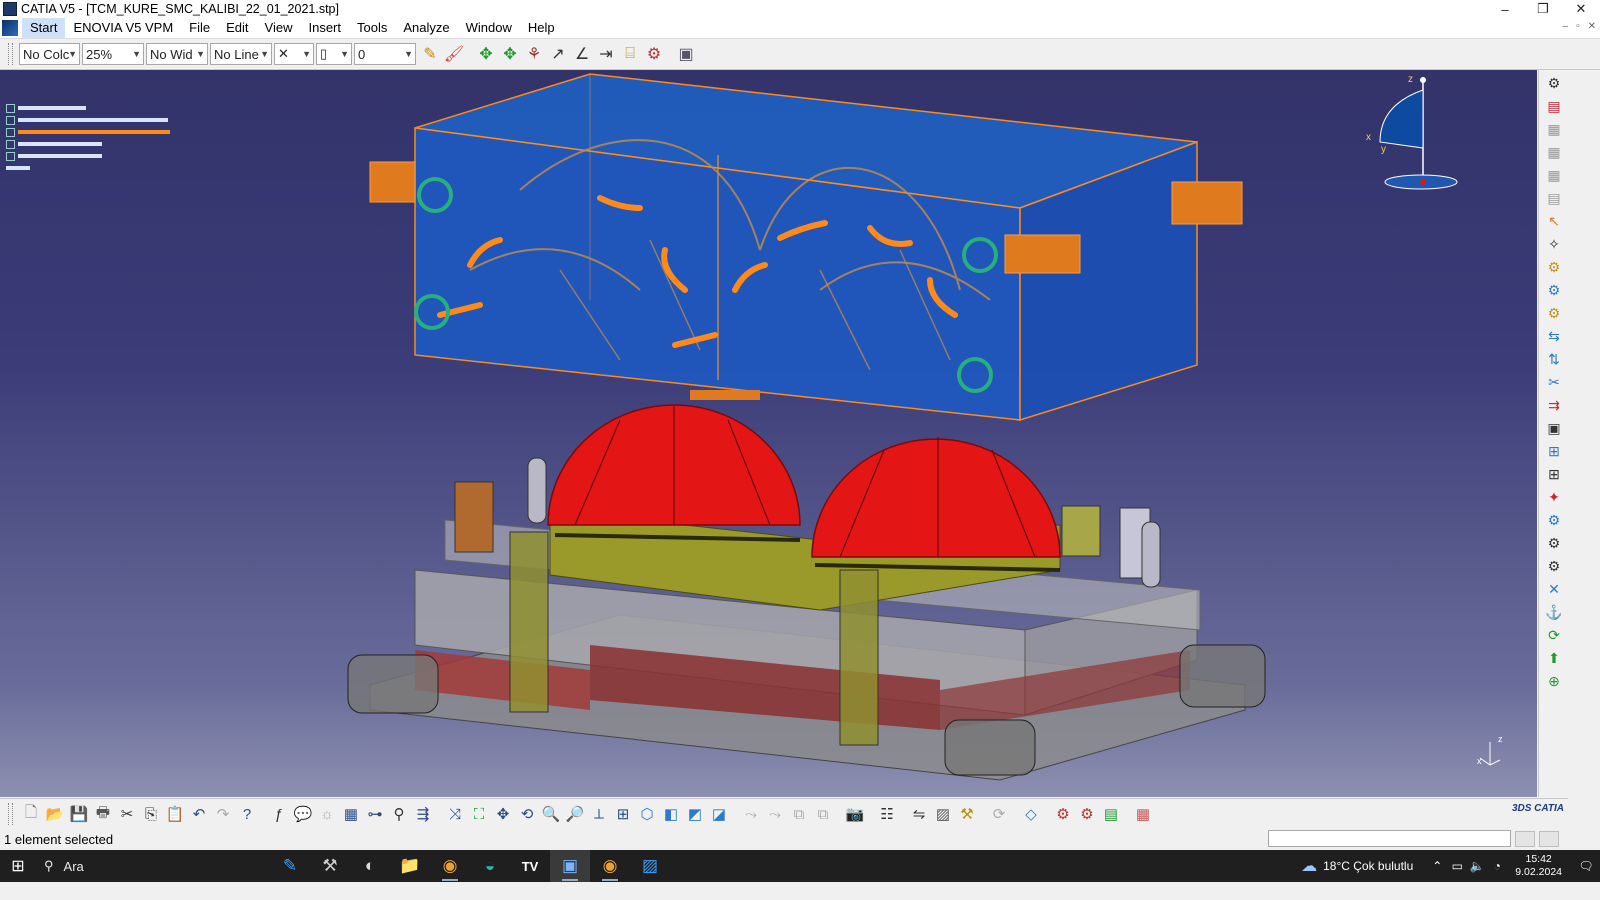  I want to click on compass-widget: x y z, so click(1412, 132).